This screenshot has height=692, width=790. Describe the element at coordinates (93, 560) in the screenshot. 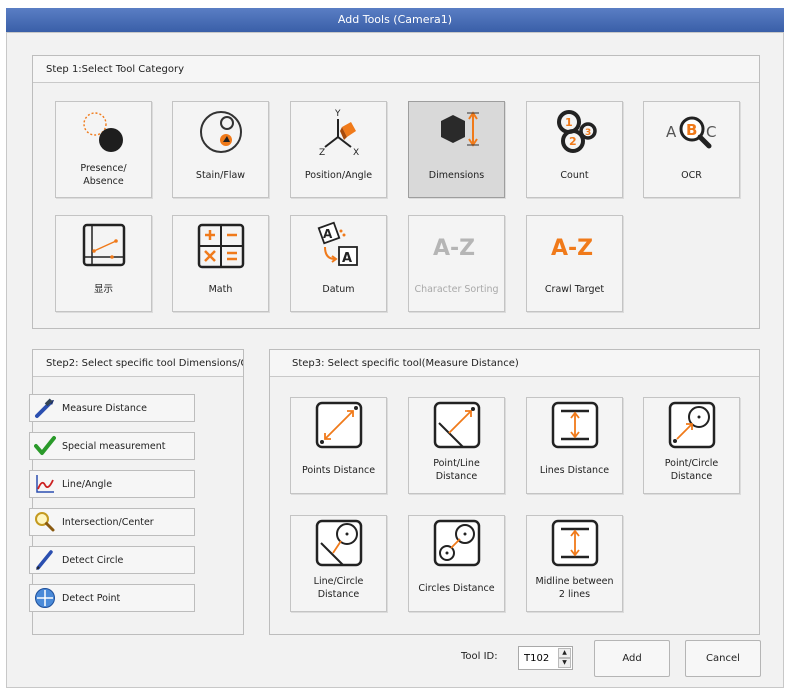

I see `detect-circle-label: Detect Circle` at that location.